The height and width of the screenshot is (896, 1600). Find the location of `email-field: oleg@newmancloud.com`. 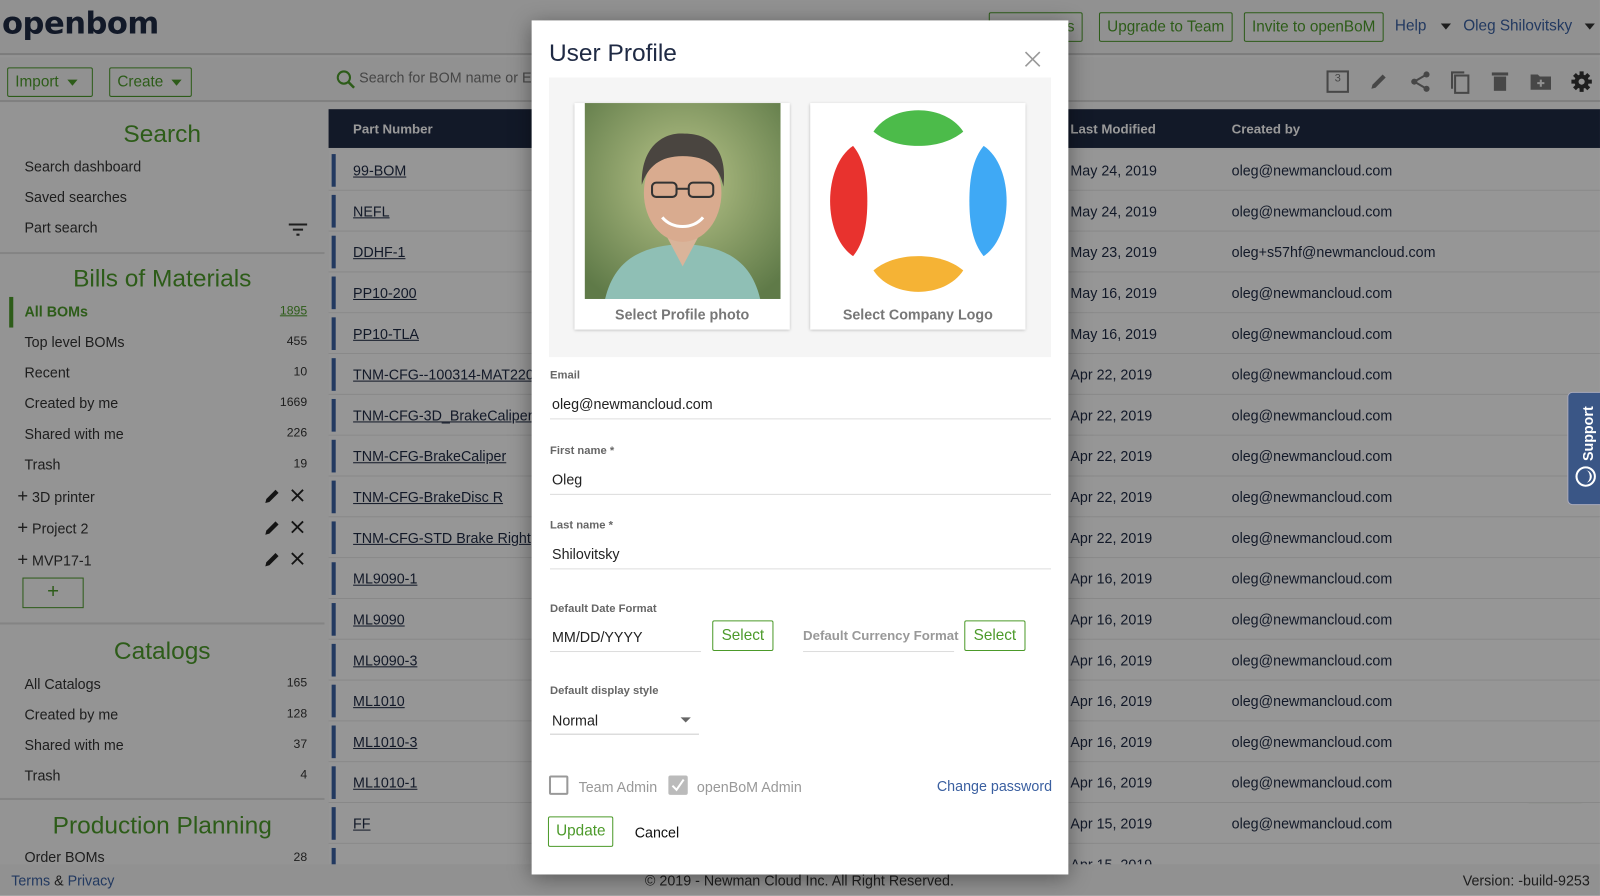

email-field: oleg@newmancloud.com is located at coordinates (801, 404).